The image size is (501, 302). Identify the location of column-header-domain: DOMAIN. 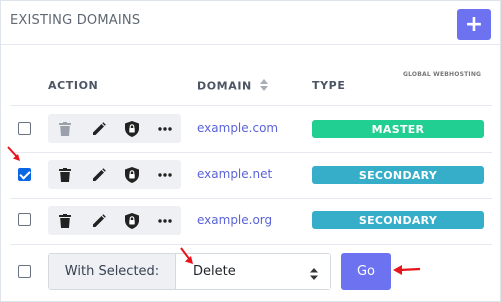
(233, 86).